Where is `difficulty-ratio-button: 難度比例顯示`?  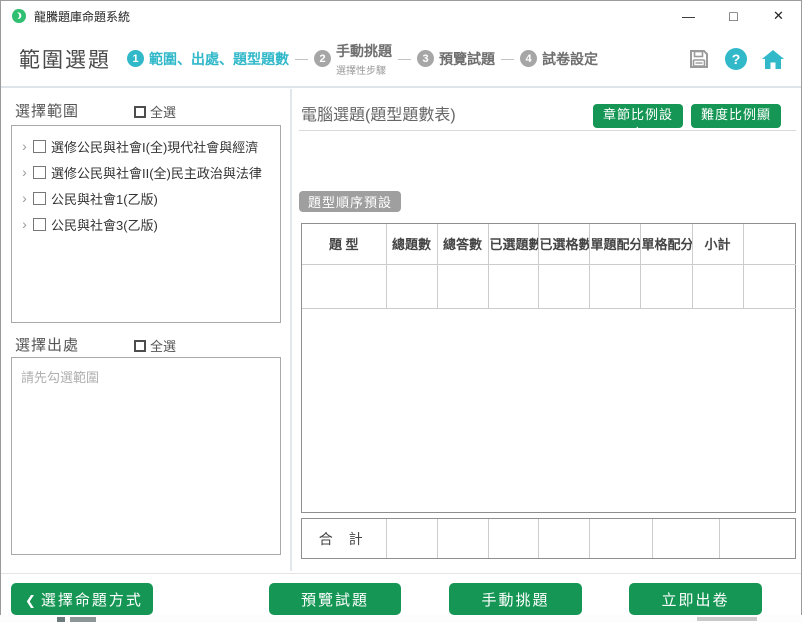
difficulty-ratio-button: 難度比例顯示 is located at coordinates (736, 122).